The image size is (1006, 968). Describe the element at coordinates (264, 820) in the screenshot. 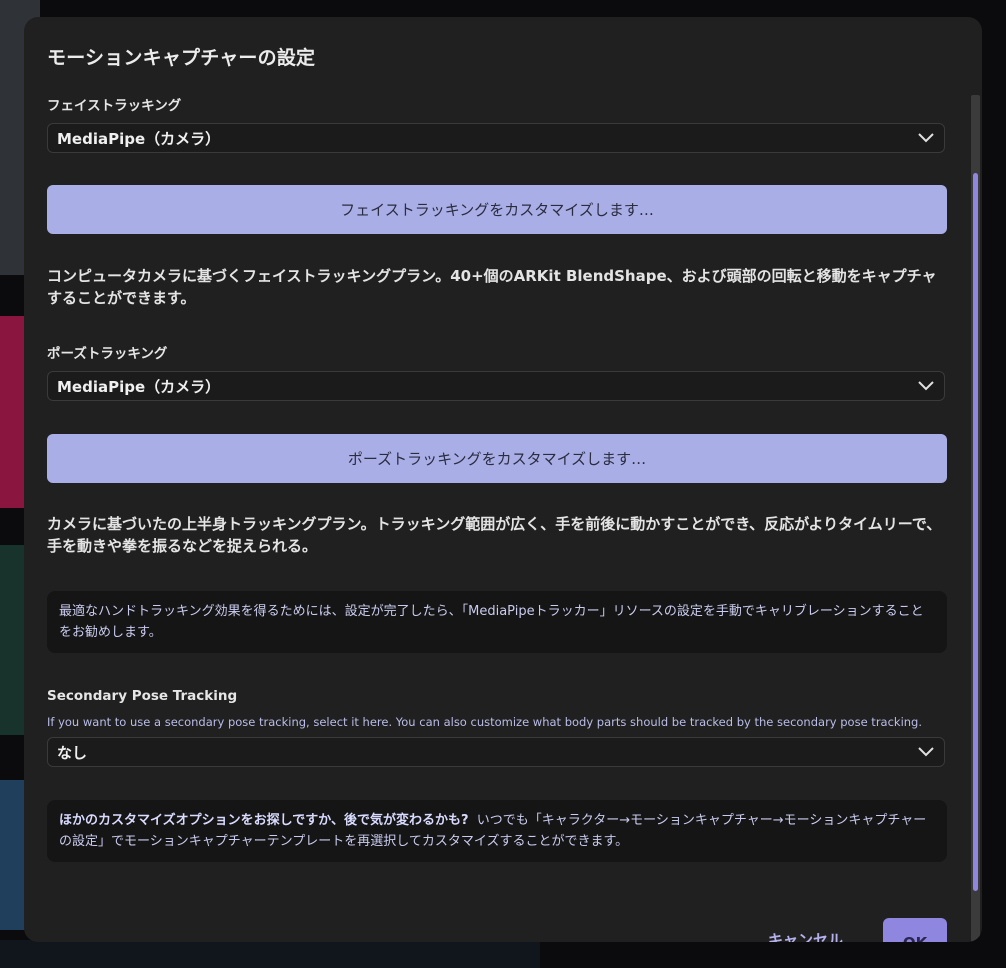

I see `customization-tip-heading: ほかのカスタマイズオプションをお探しですか、後で気が変わるかも?` at that location.